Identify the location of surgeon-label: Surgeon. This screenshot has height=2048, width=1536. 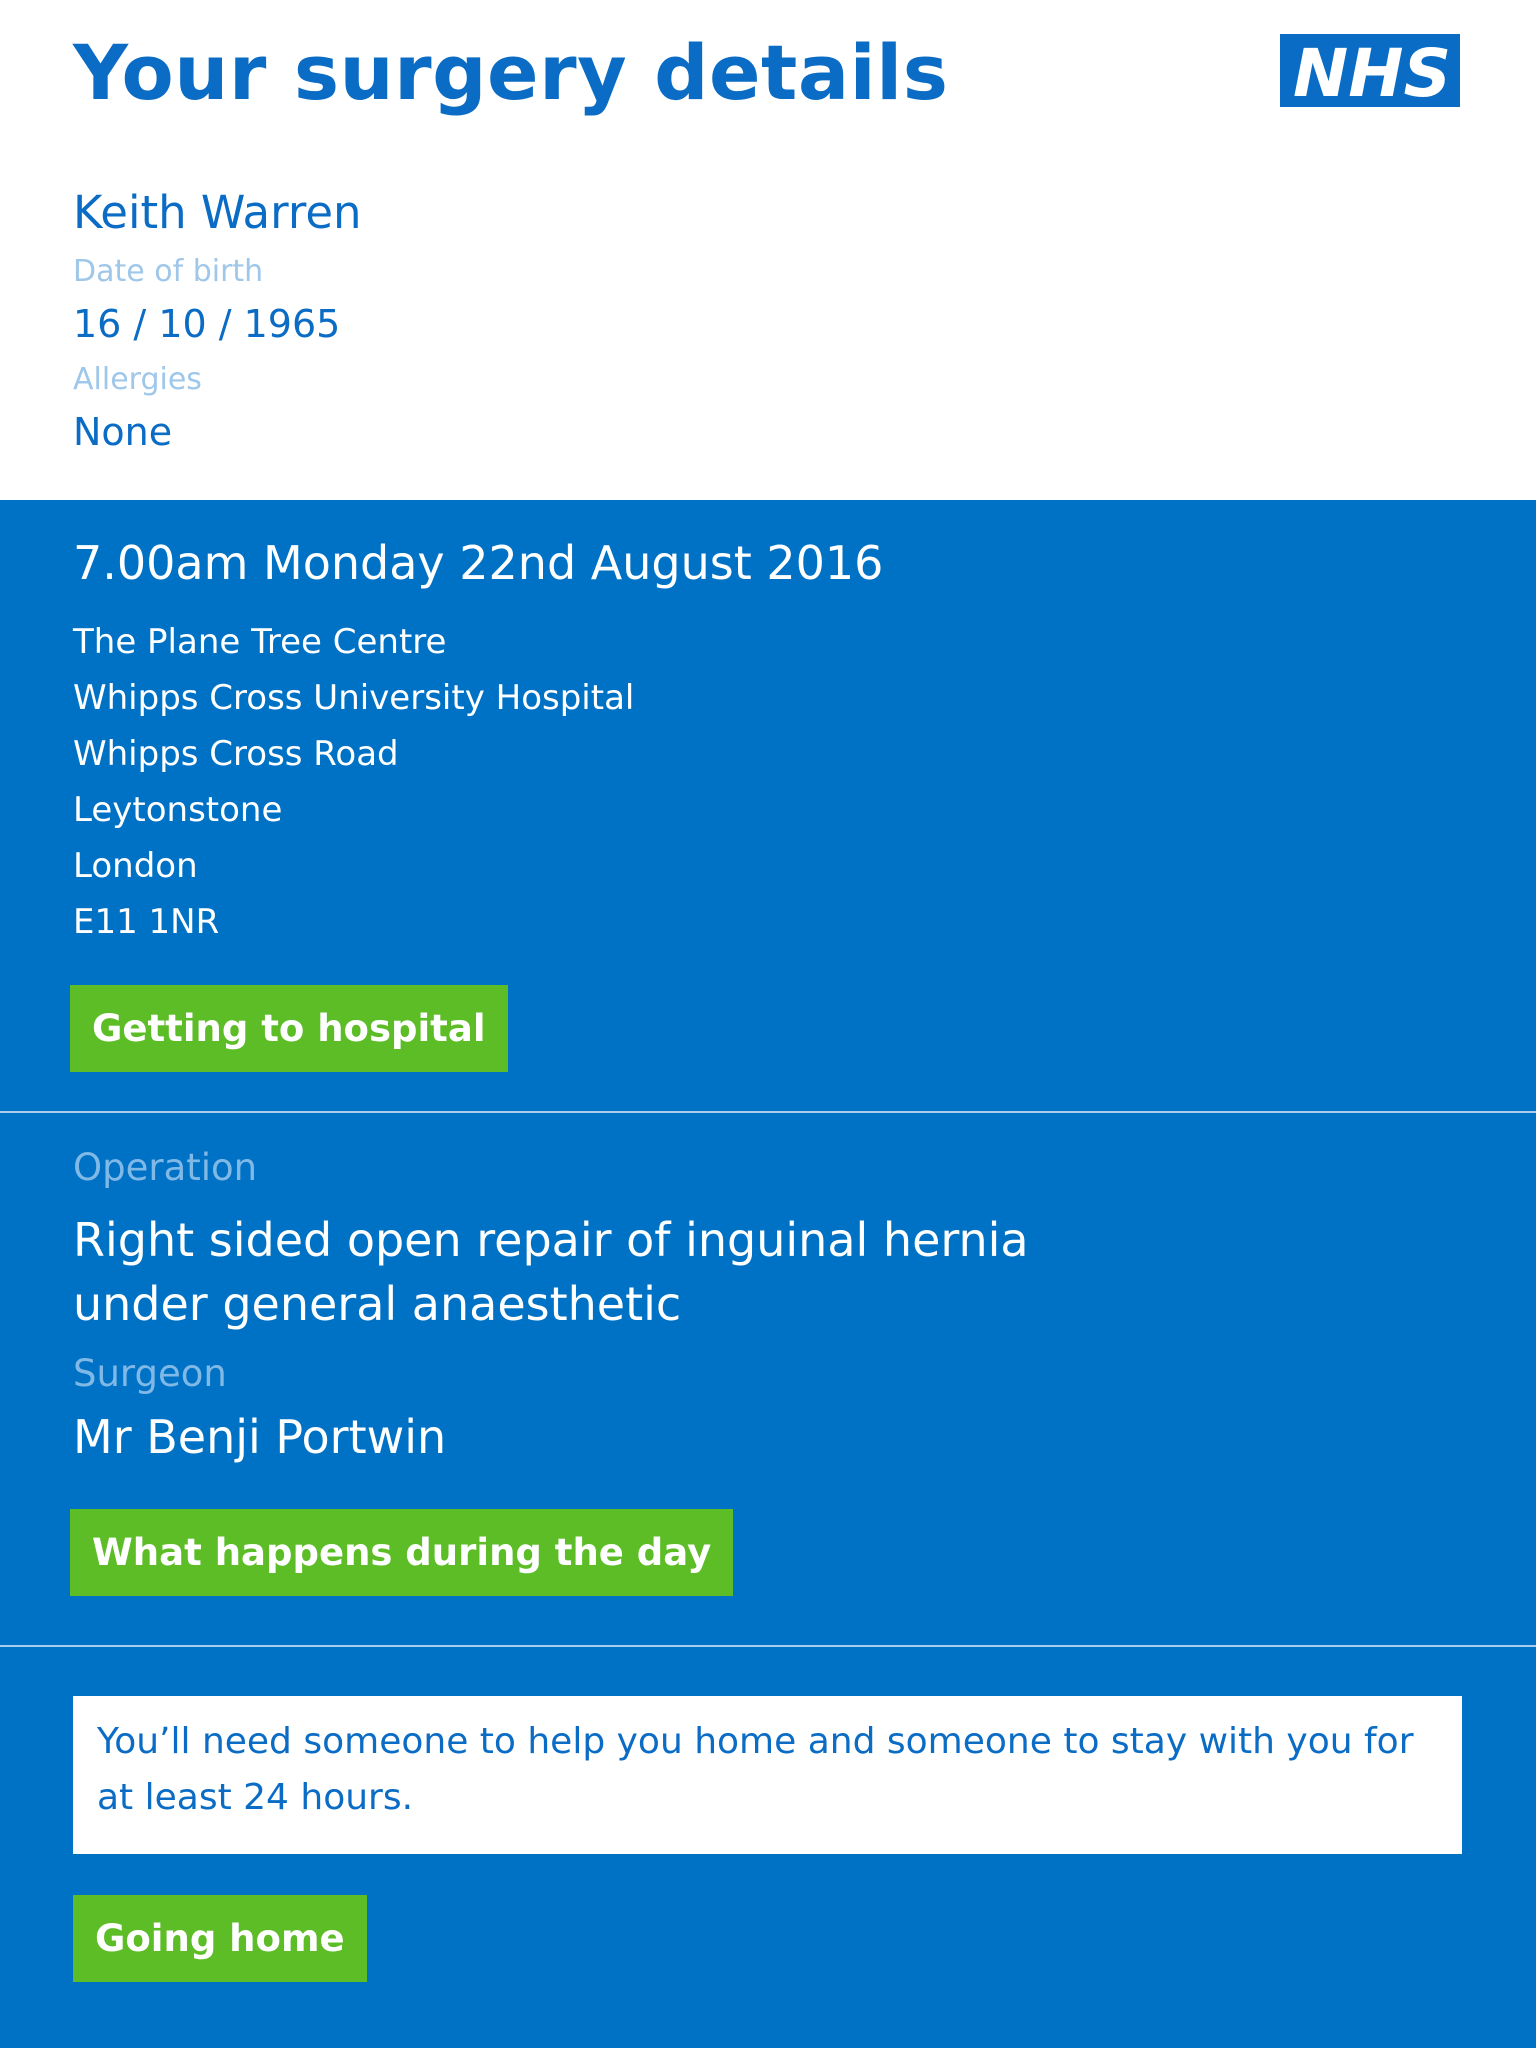
(150, 1373).